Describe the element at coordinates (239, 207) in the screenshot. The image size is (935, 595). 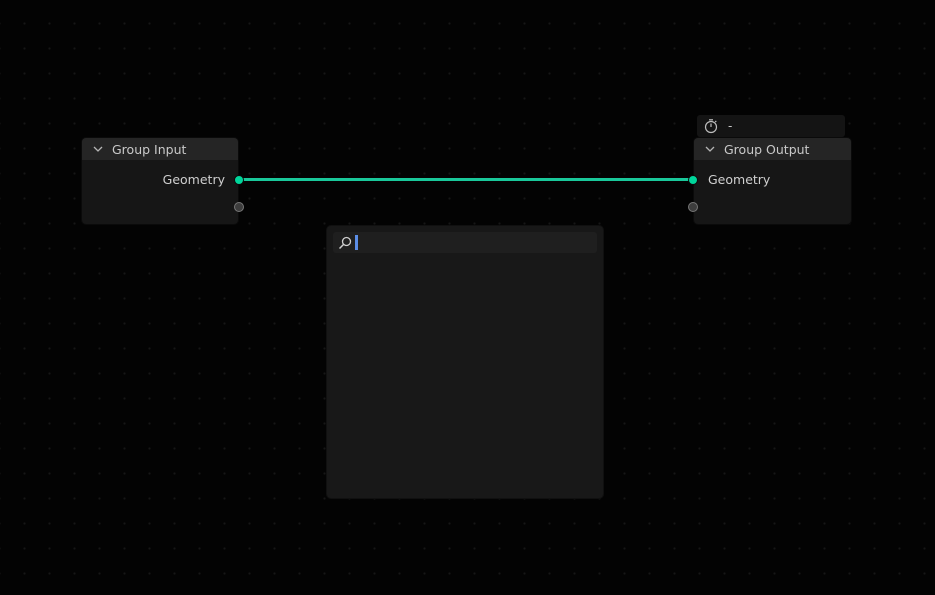
I see `group-input-empty-socket` at that location.